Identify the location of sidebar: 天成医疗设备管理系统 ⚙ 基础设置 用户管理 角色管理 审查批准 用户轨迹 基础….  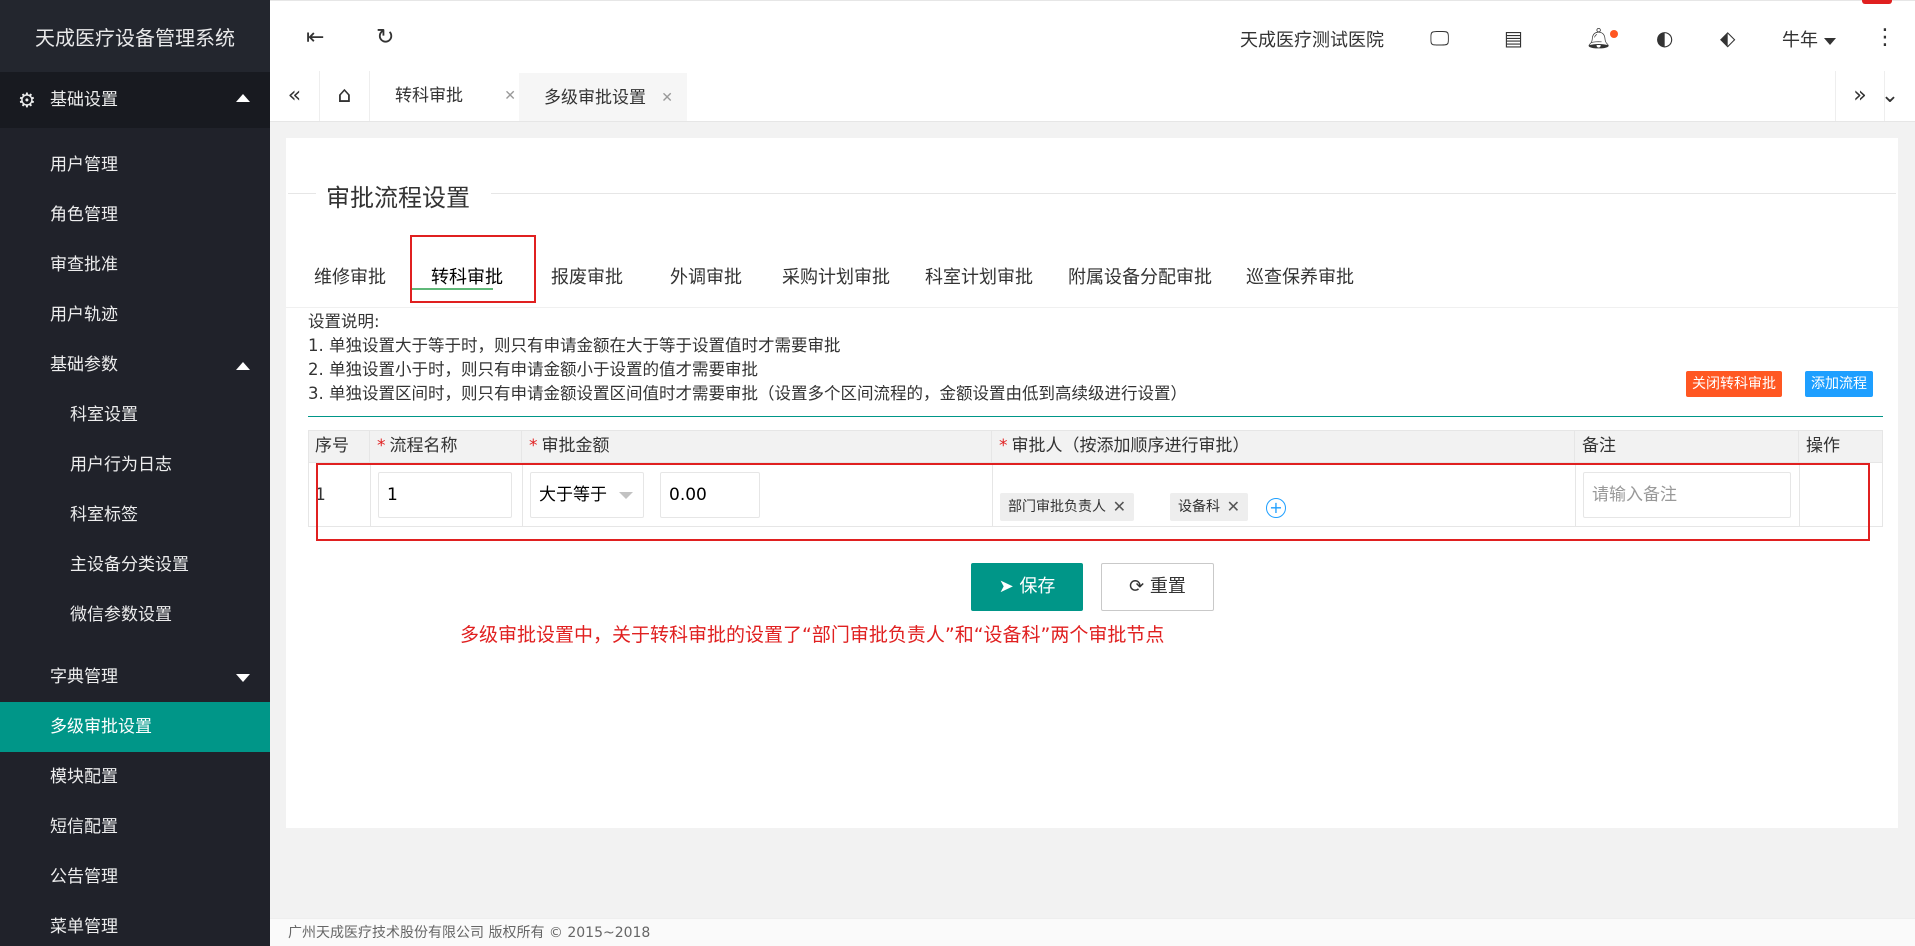
(135, 473).